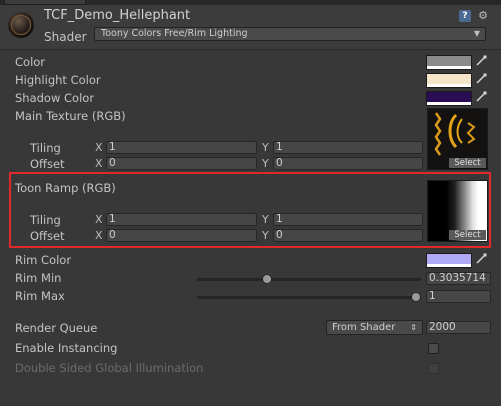  Describe the element at coordinates (348, 219) in the screenshot. I see `toon-ramp-tiling-y: 1` at that location.